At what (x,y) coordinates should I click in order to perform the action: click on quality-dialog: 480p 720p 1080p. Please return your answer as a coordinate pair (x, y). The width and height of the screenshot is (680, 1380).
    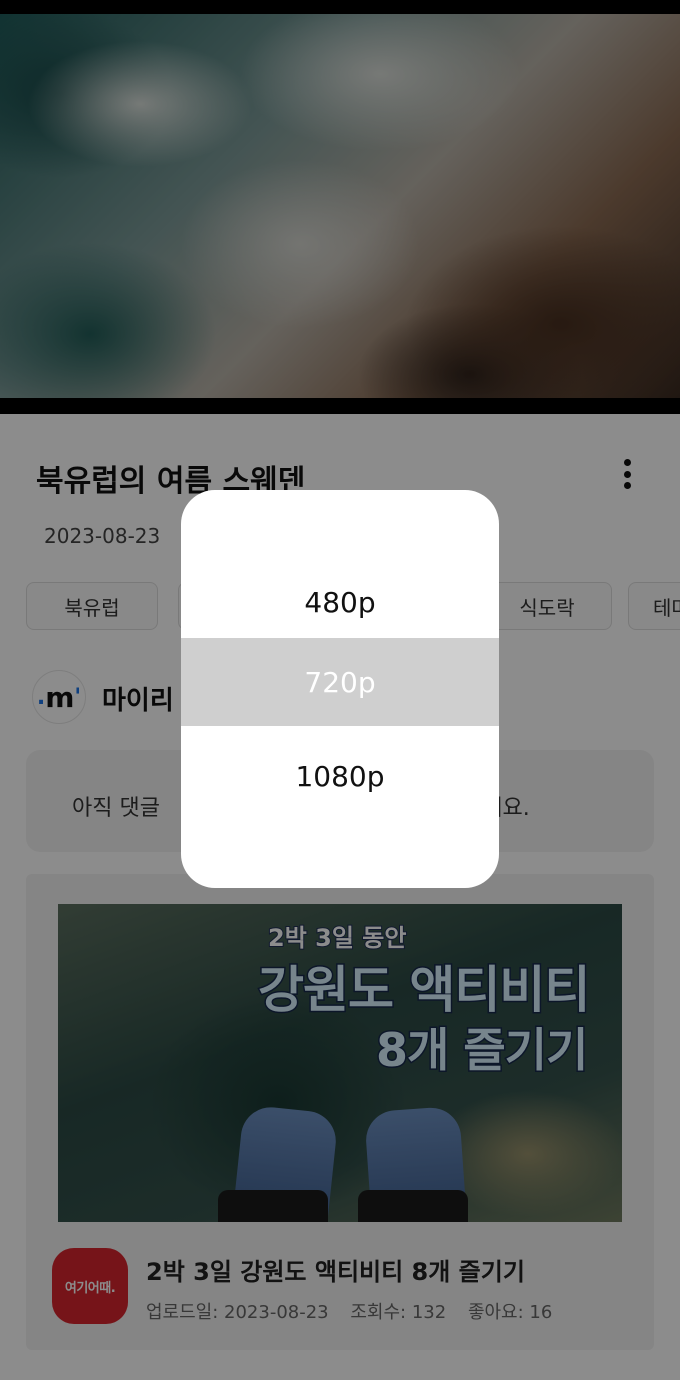
    Looking at the image, I should click on (340, 689).